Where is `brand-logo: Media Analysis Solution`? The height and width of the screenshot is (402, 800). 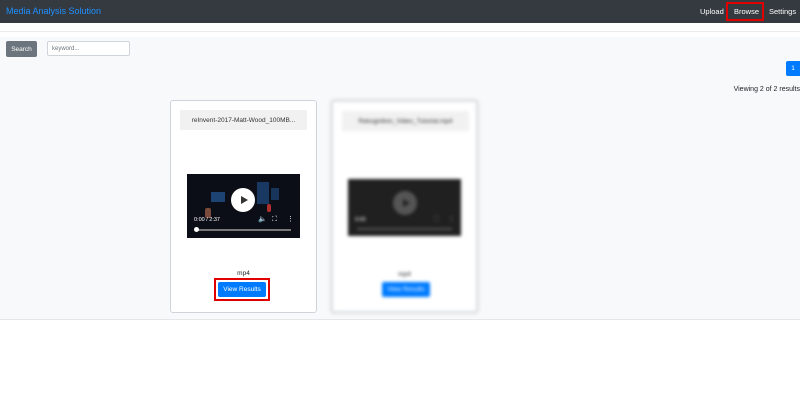 brand-logo: Media Analysis Solution is located at coordinates (53, 11).